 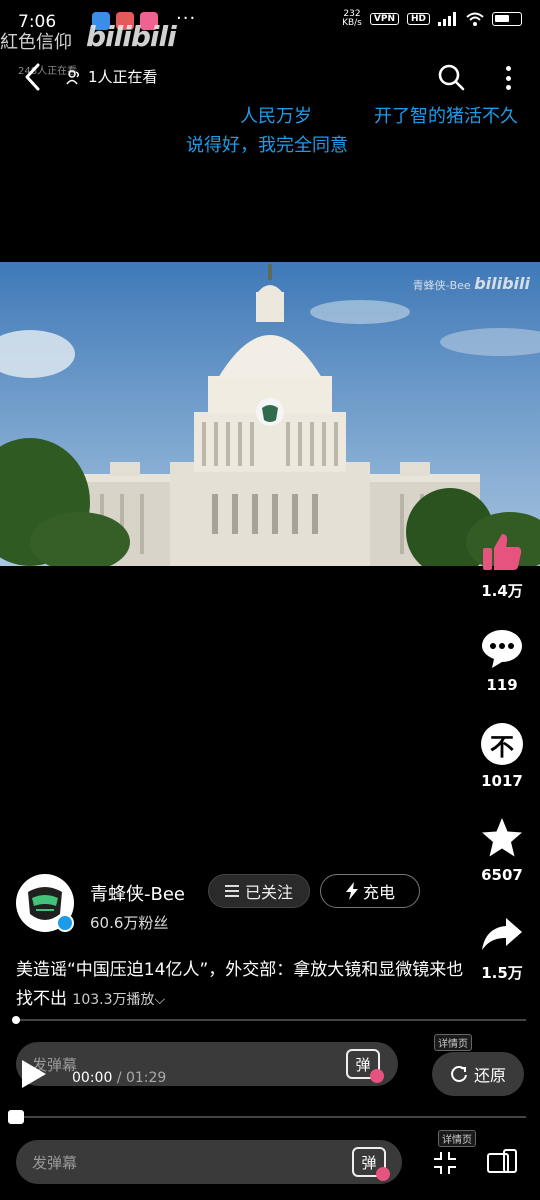 What do you see at coordinates (271, 1117) in the screenshot?
I see `progress-track-secondary` at bounding box center [271, 1117].